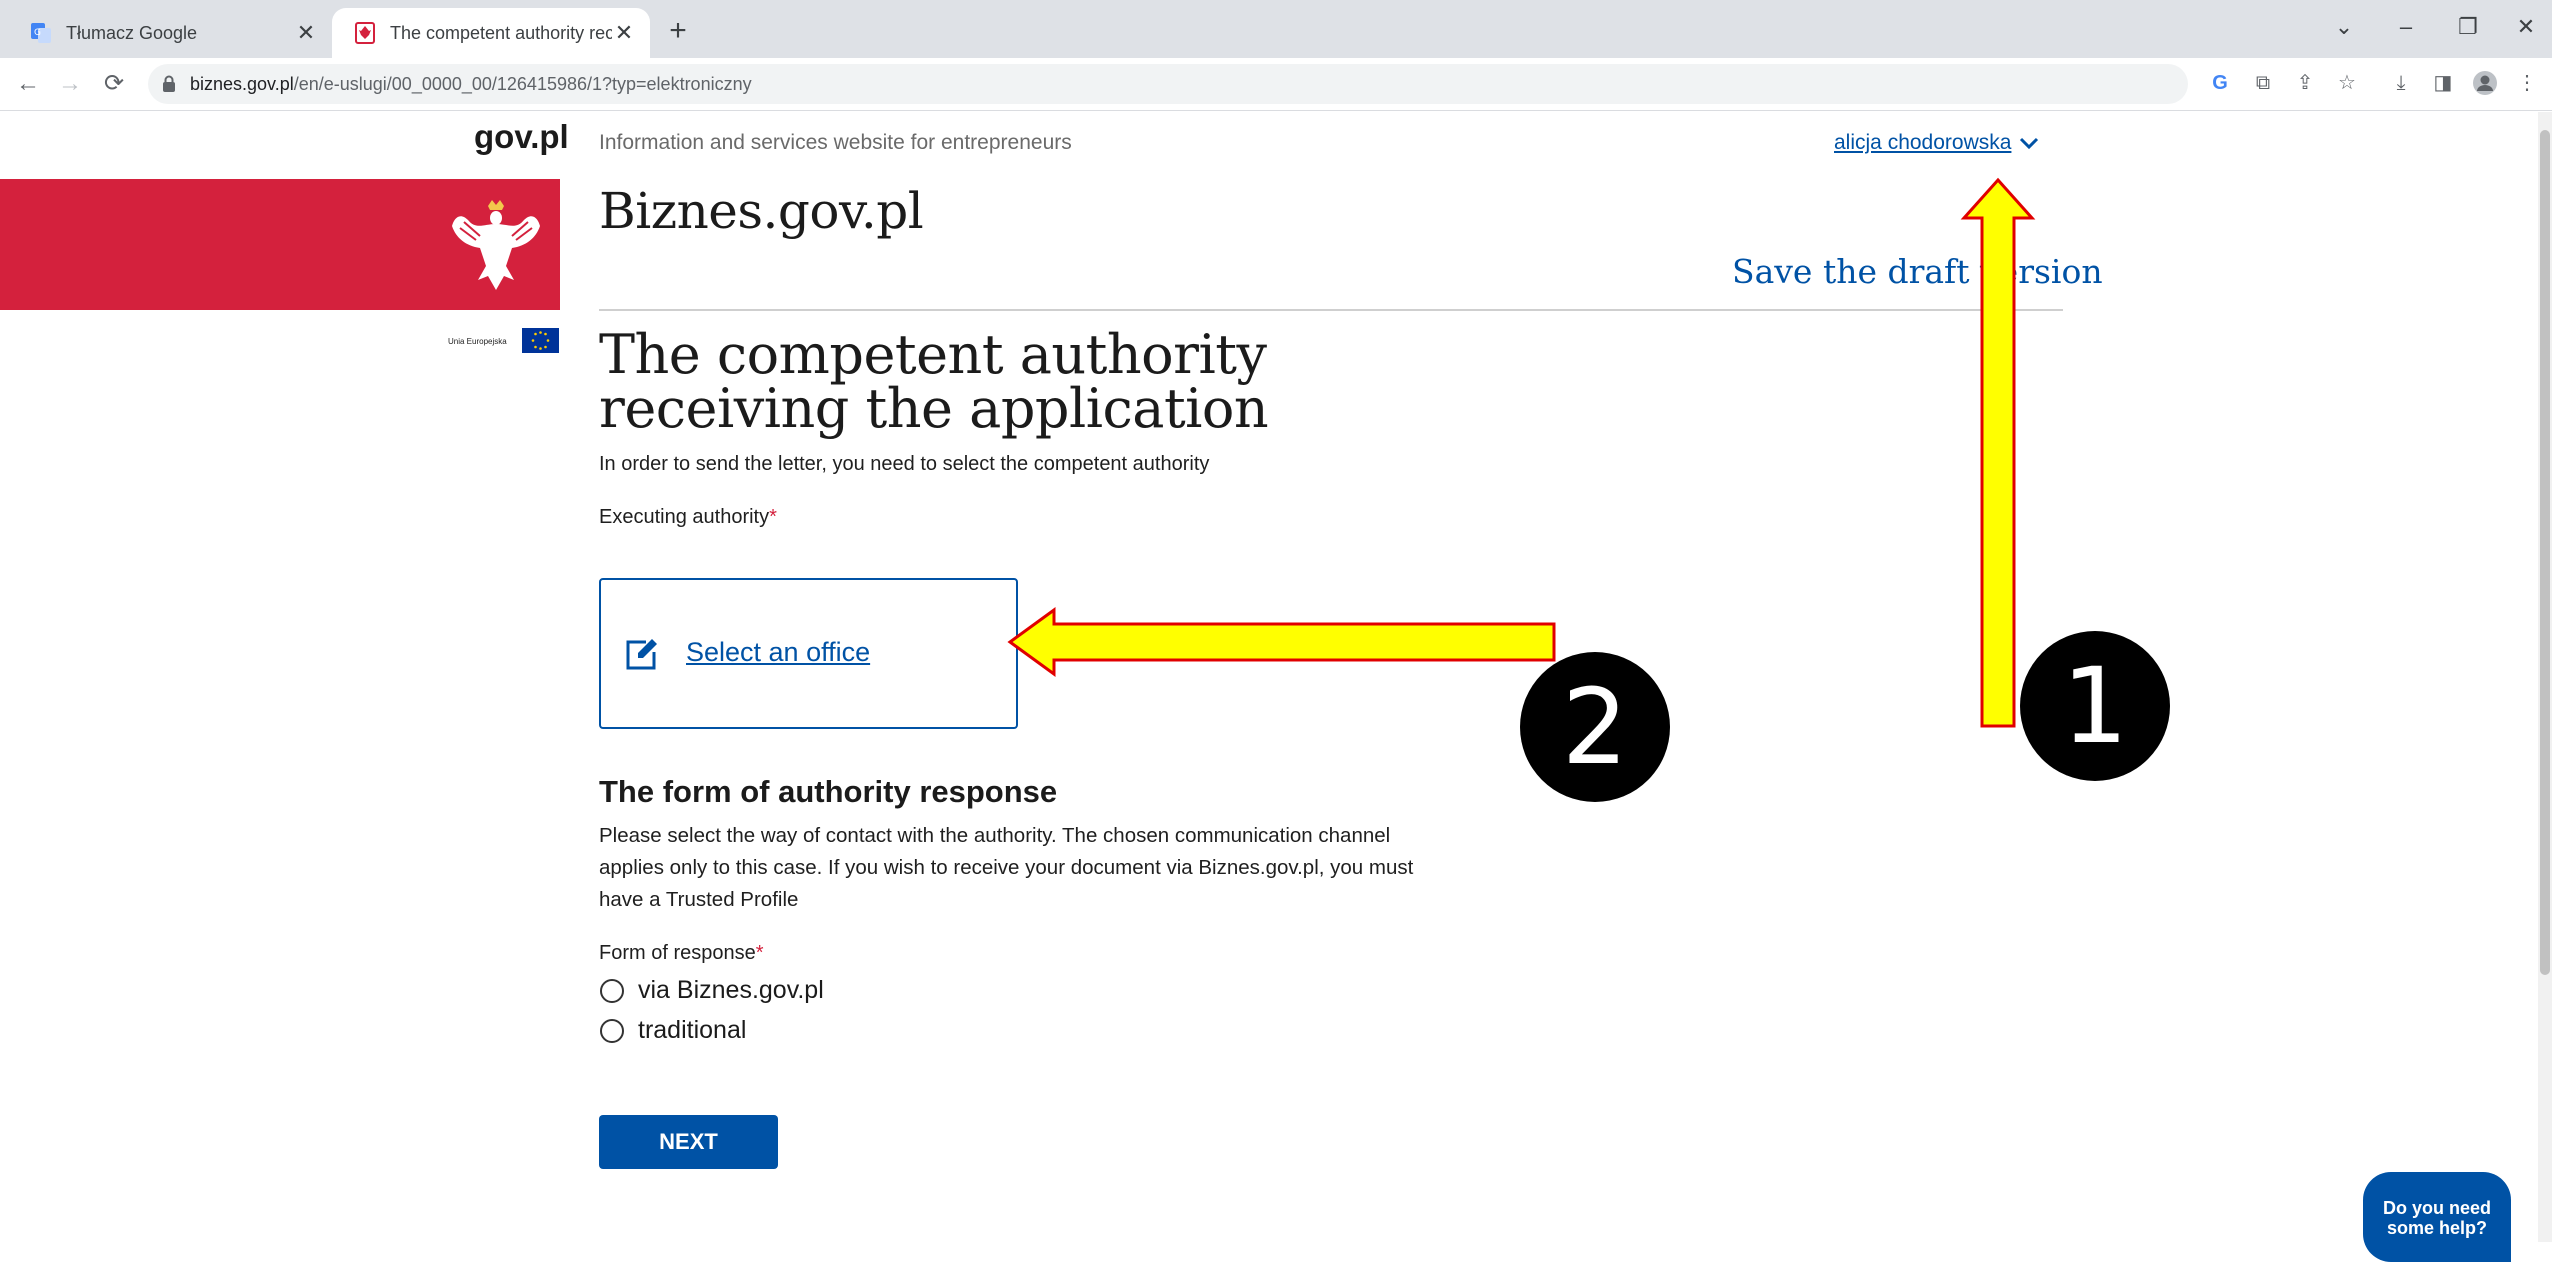 This screenshot has width=2552, height=1262. What do you see at coordinates (1998, 452) in the screenshot?
I see `arrow-up-annotation` at bounding box center [1998, 452].